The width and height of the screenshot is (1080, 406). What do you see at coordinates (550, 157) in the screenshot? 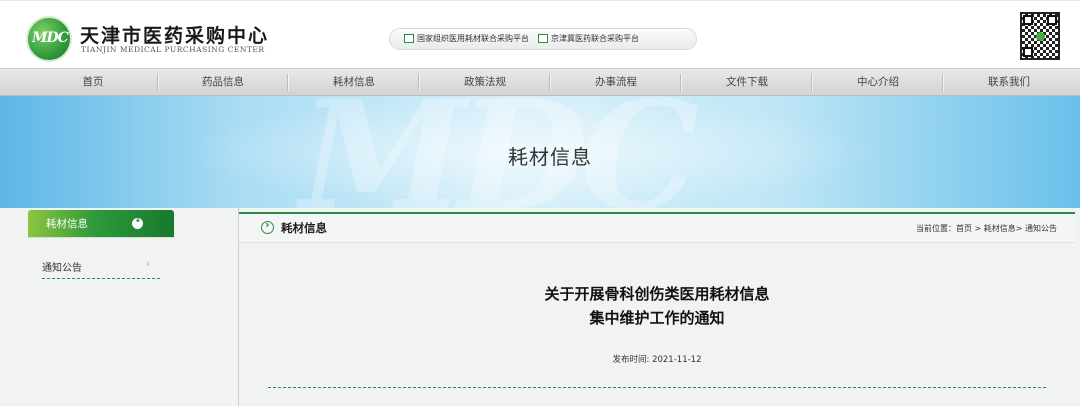
I see `banner-title: 耗材信息` at bounding box center [550, 157].